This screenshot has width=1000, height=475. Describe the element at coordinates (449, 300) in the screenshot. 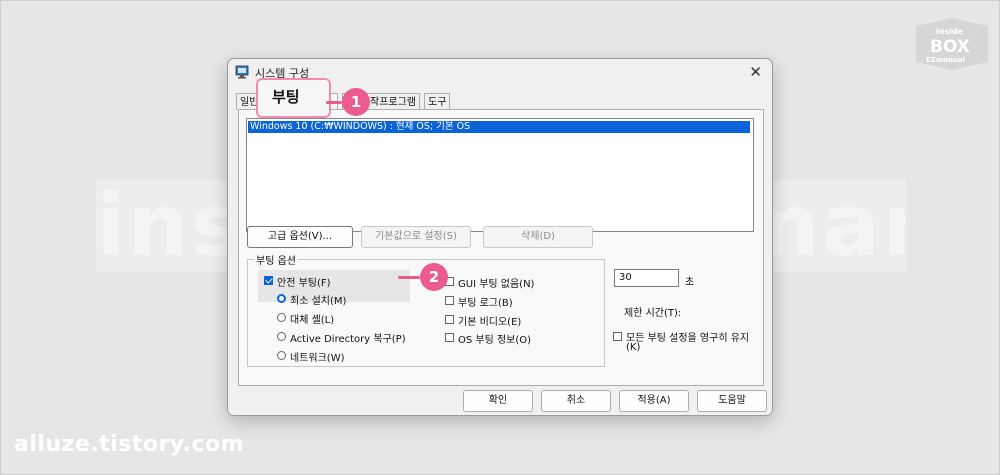

I see `boot-log-checkbox` at that location.